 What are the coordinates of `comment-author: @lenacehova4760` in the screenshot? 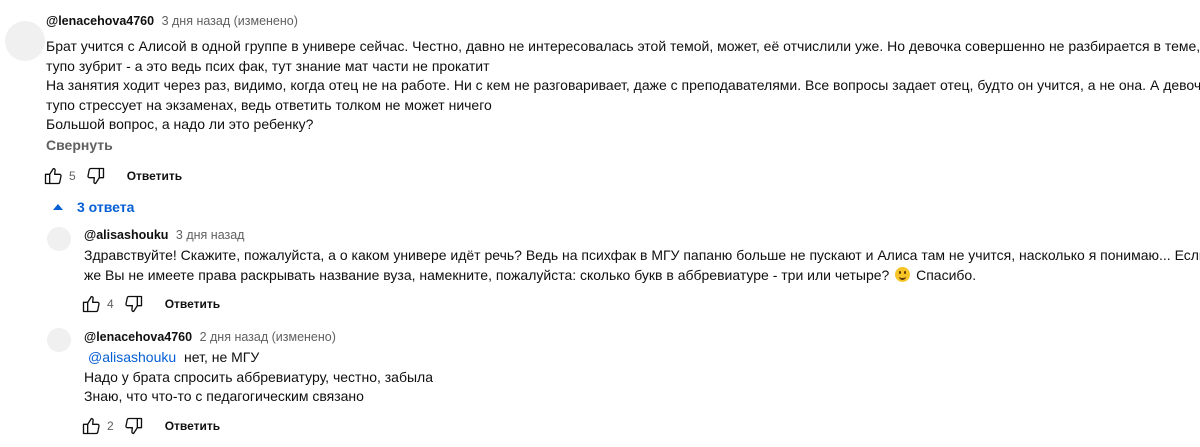 It's located at (100, 21).